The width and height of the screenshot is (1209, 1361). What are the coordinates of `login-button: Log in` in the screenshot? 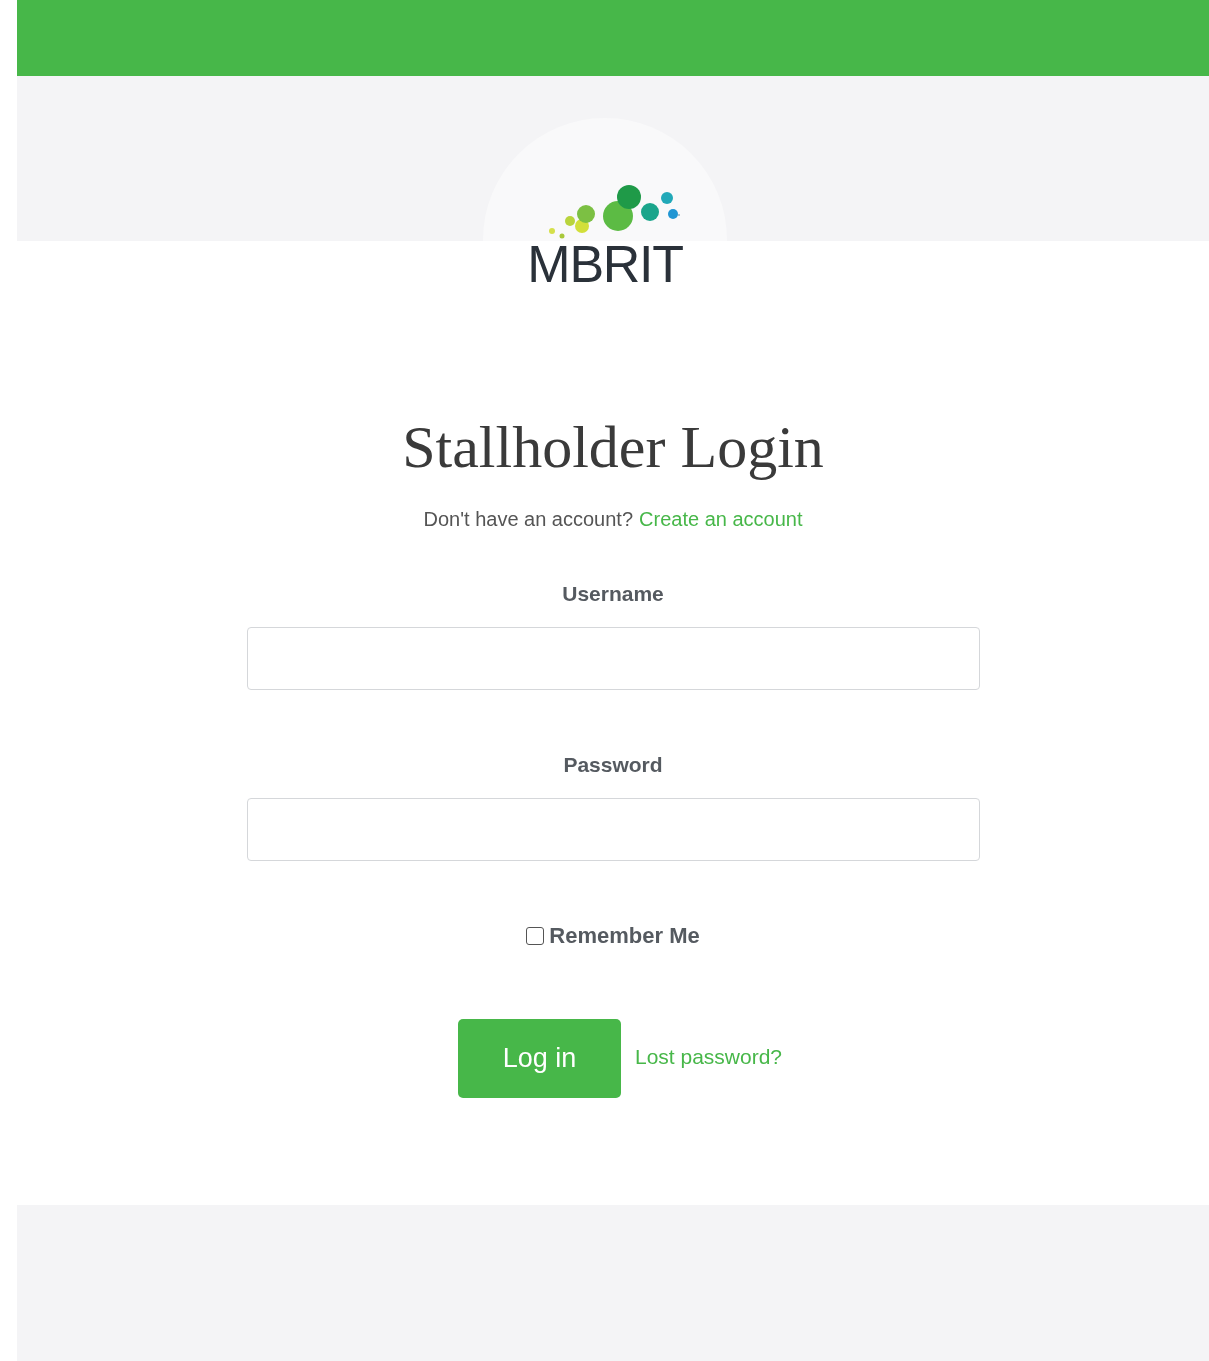 It's located at (539, 1058).